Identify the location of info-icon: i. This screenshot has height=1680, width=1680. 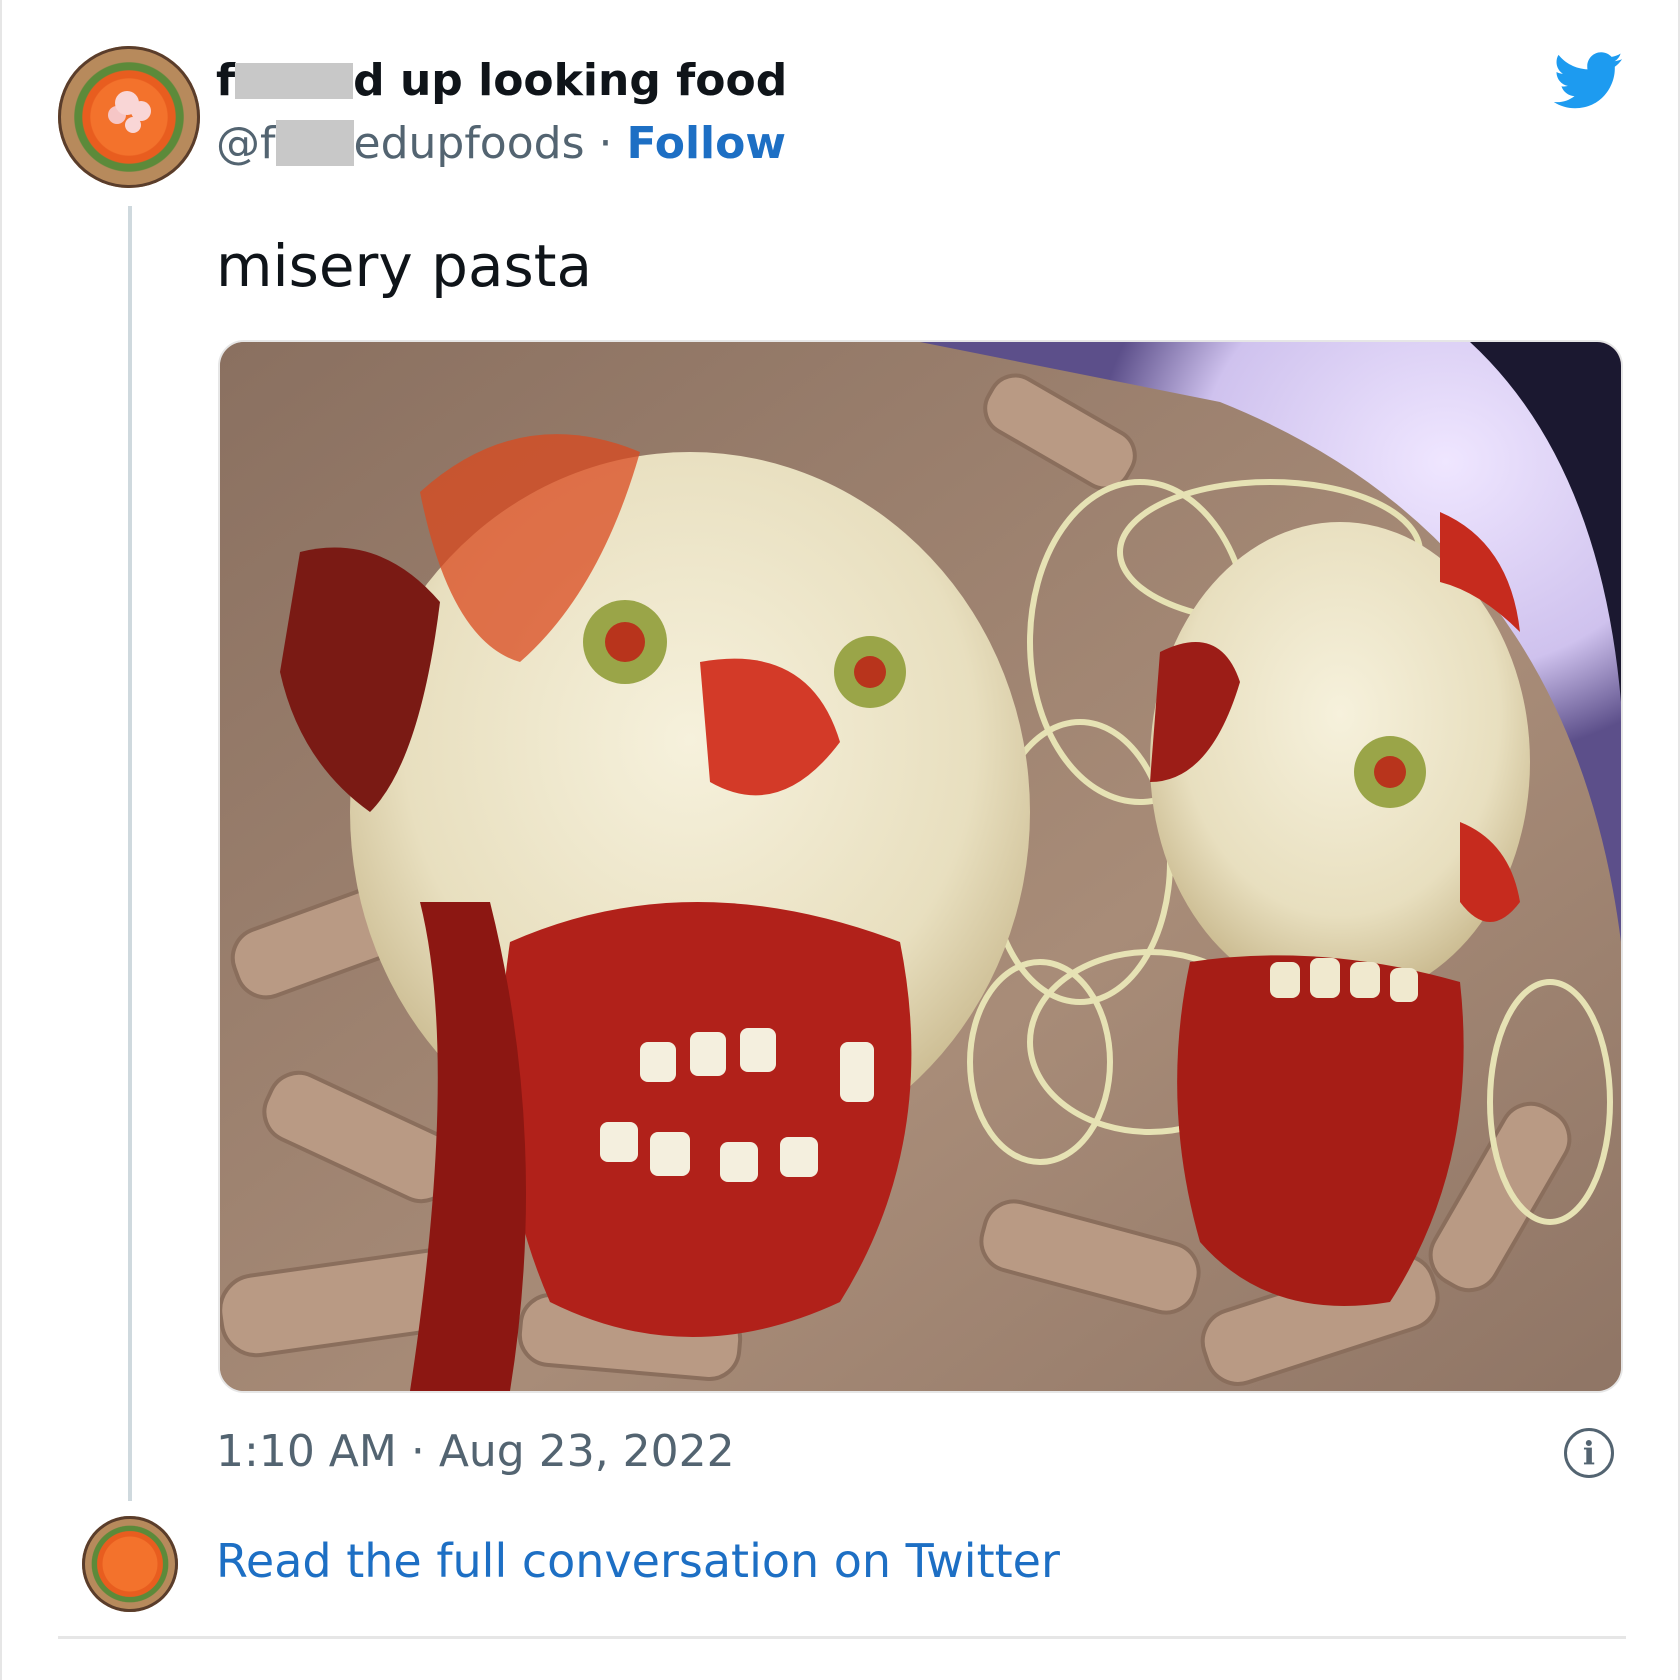
(1589, 1453).